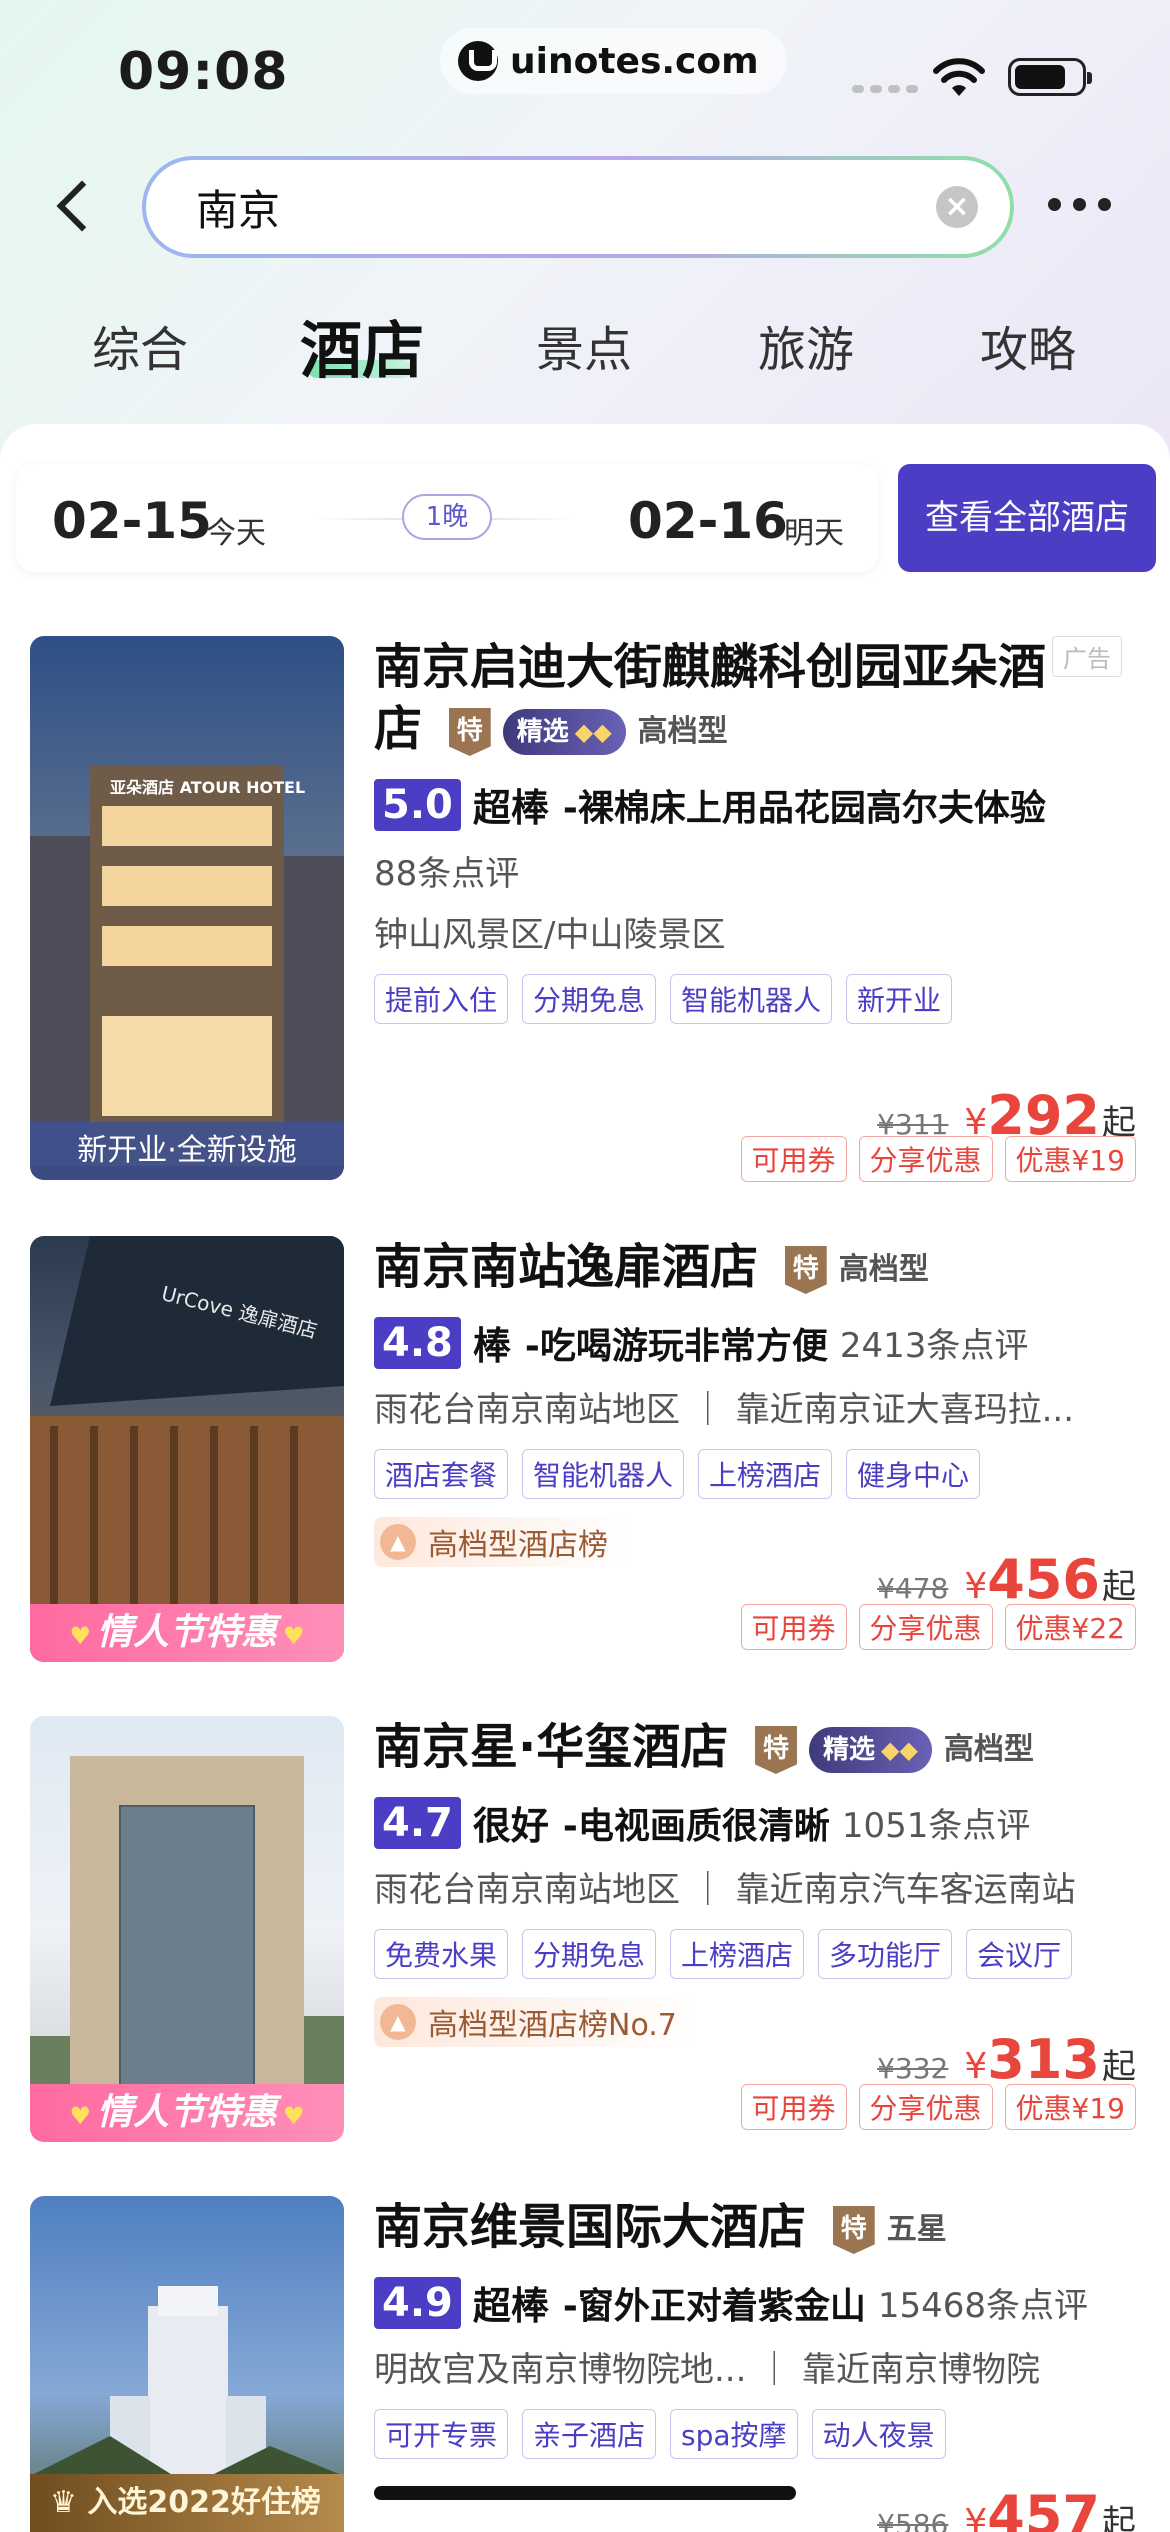 The image size is (1170, 2532). Describe the element at coordinates (885, 1954) in the screenshot. I see `feature-tag: 多功能厅` at that location.